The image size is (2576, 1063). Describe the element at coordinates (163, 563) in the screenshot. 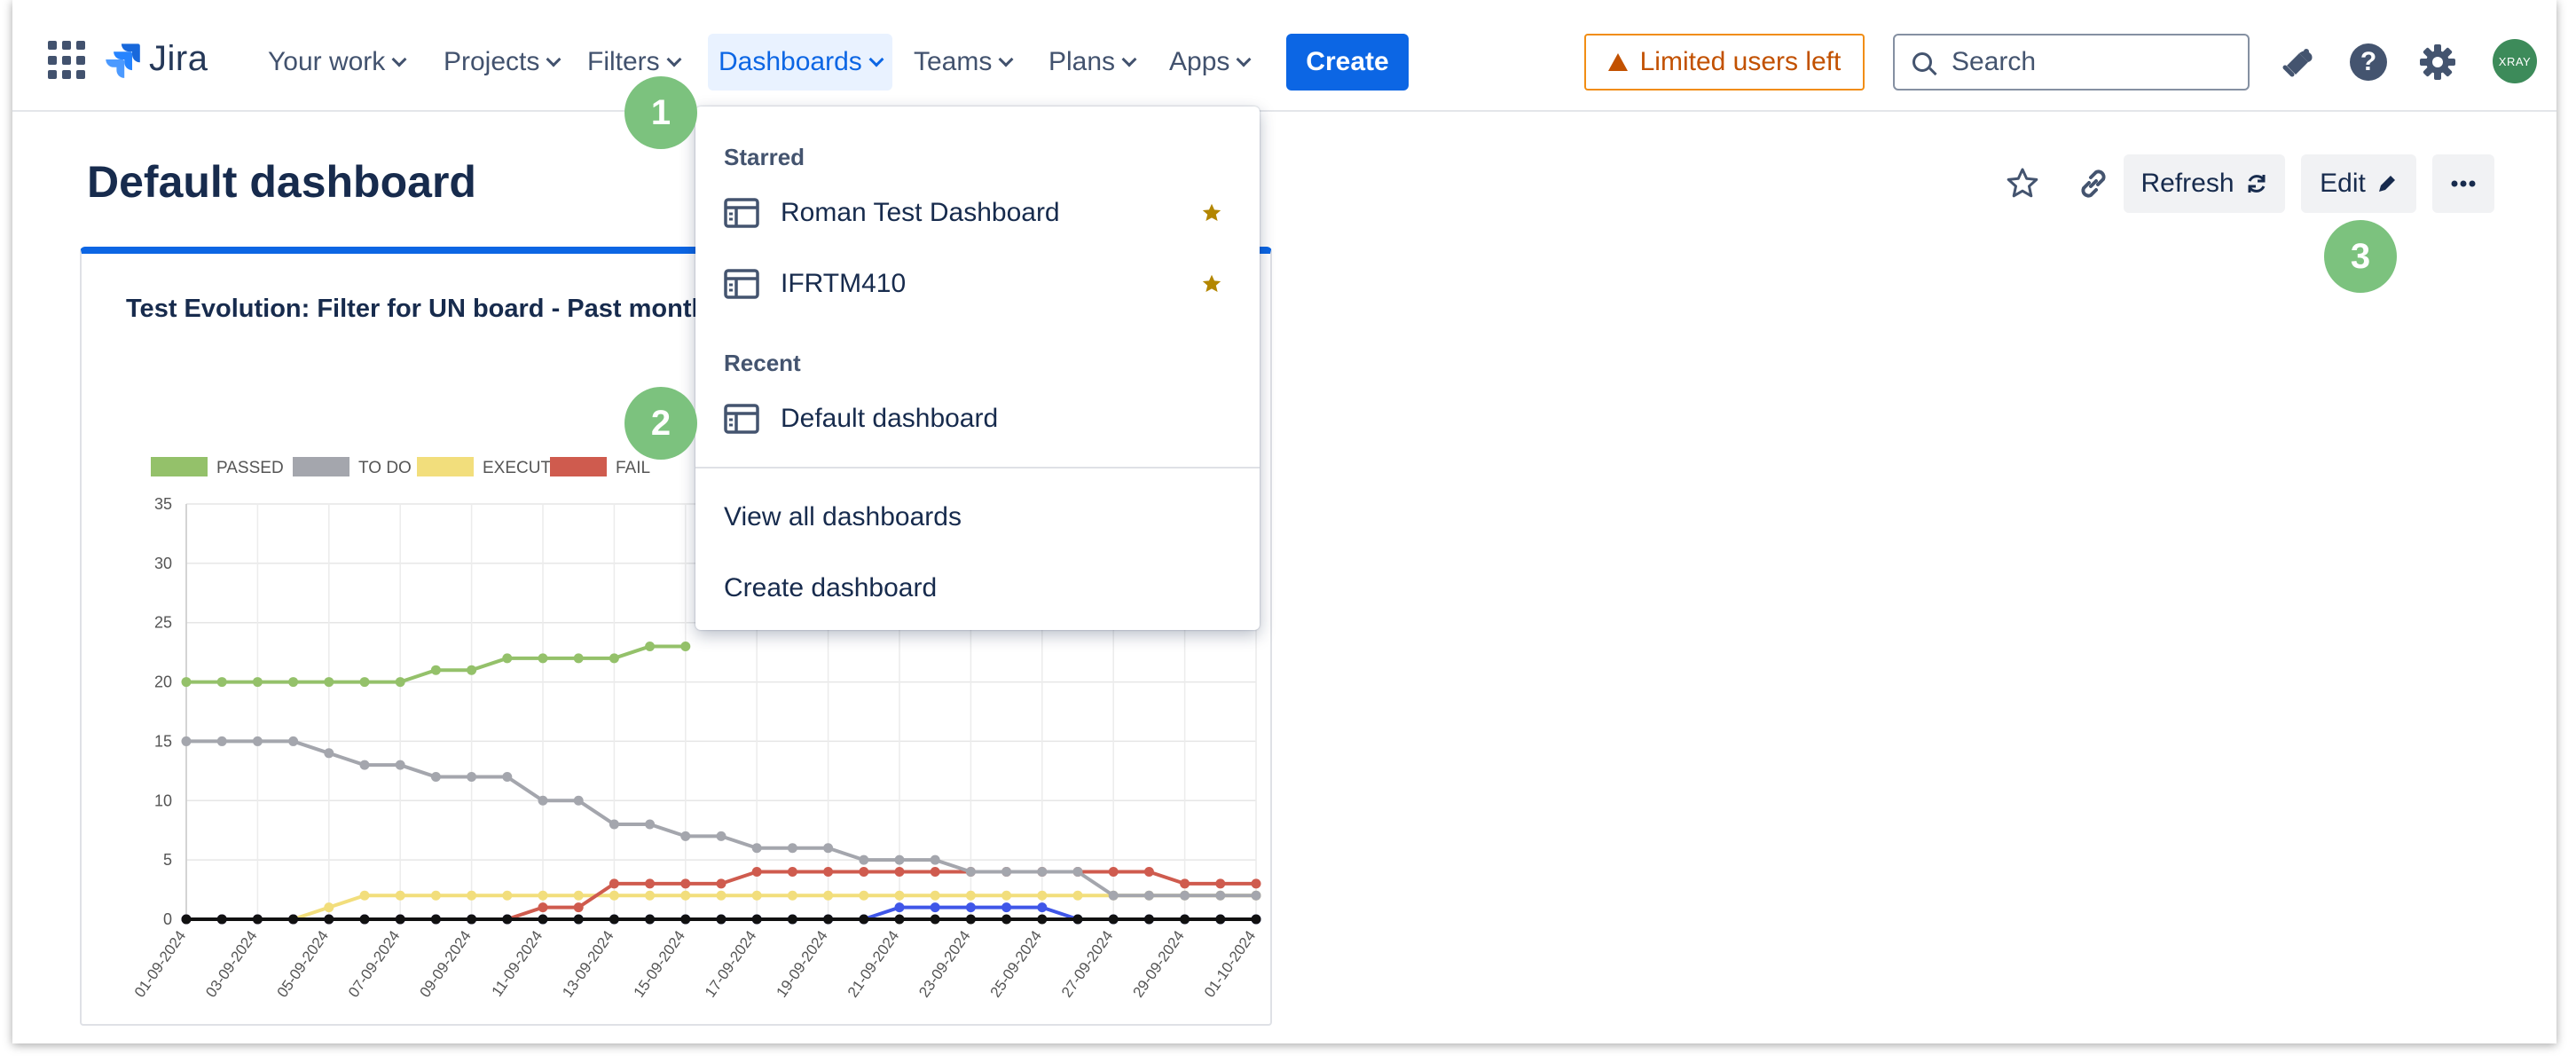

I see `y-tick-label: 30` at that location.